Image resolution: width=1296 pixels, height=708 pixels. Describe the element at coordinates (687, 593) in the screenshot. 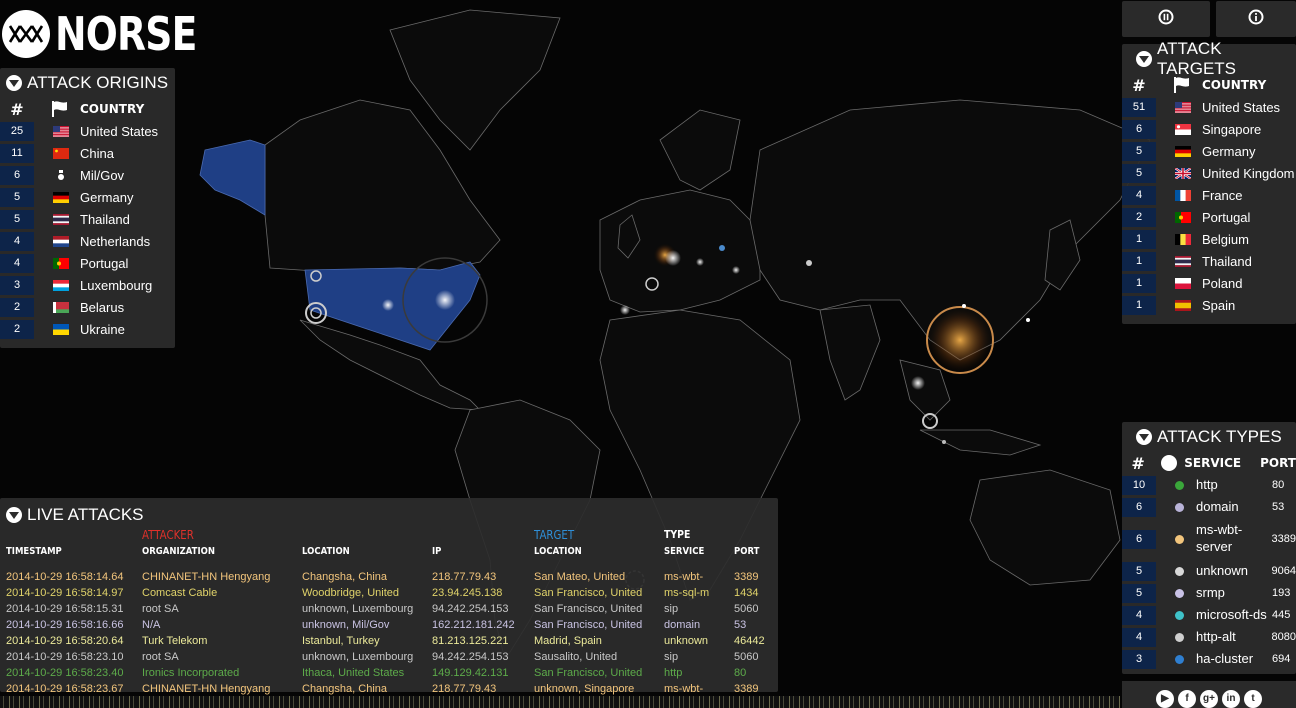

I see `service-cell: ms-sql-m` at that location.